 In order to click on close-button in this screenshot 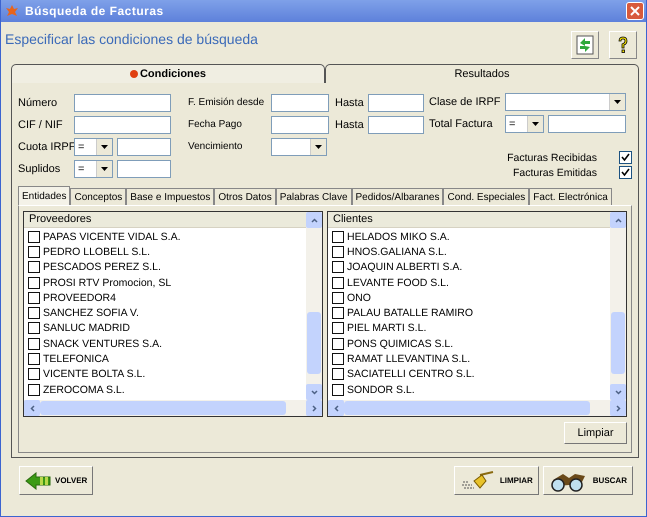, I will do `click(635, 11)`.